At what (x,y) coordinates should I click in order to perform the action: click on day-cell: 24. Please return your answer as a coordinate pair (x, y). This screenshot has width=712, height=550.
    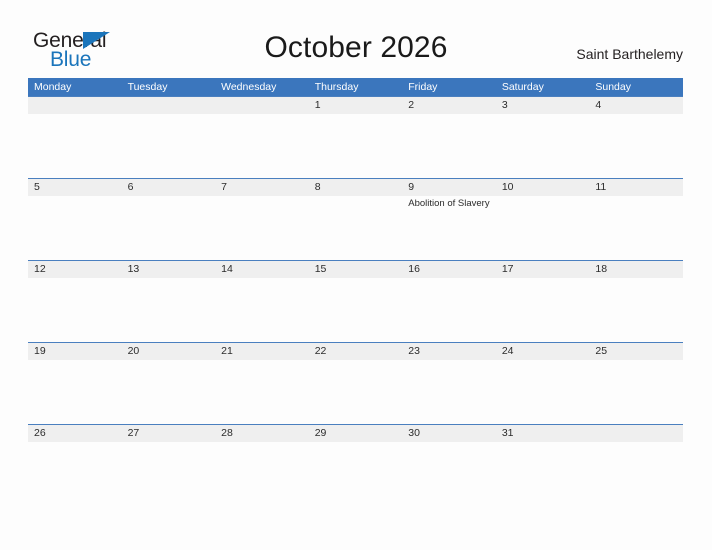
    Looking at the image, I should click on (543, 351).